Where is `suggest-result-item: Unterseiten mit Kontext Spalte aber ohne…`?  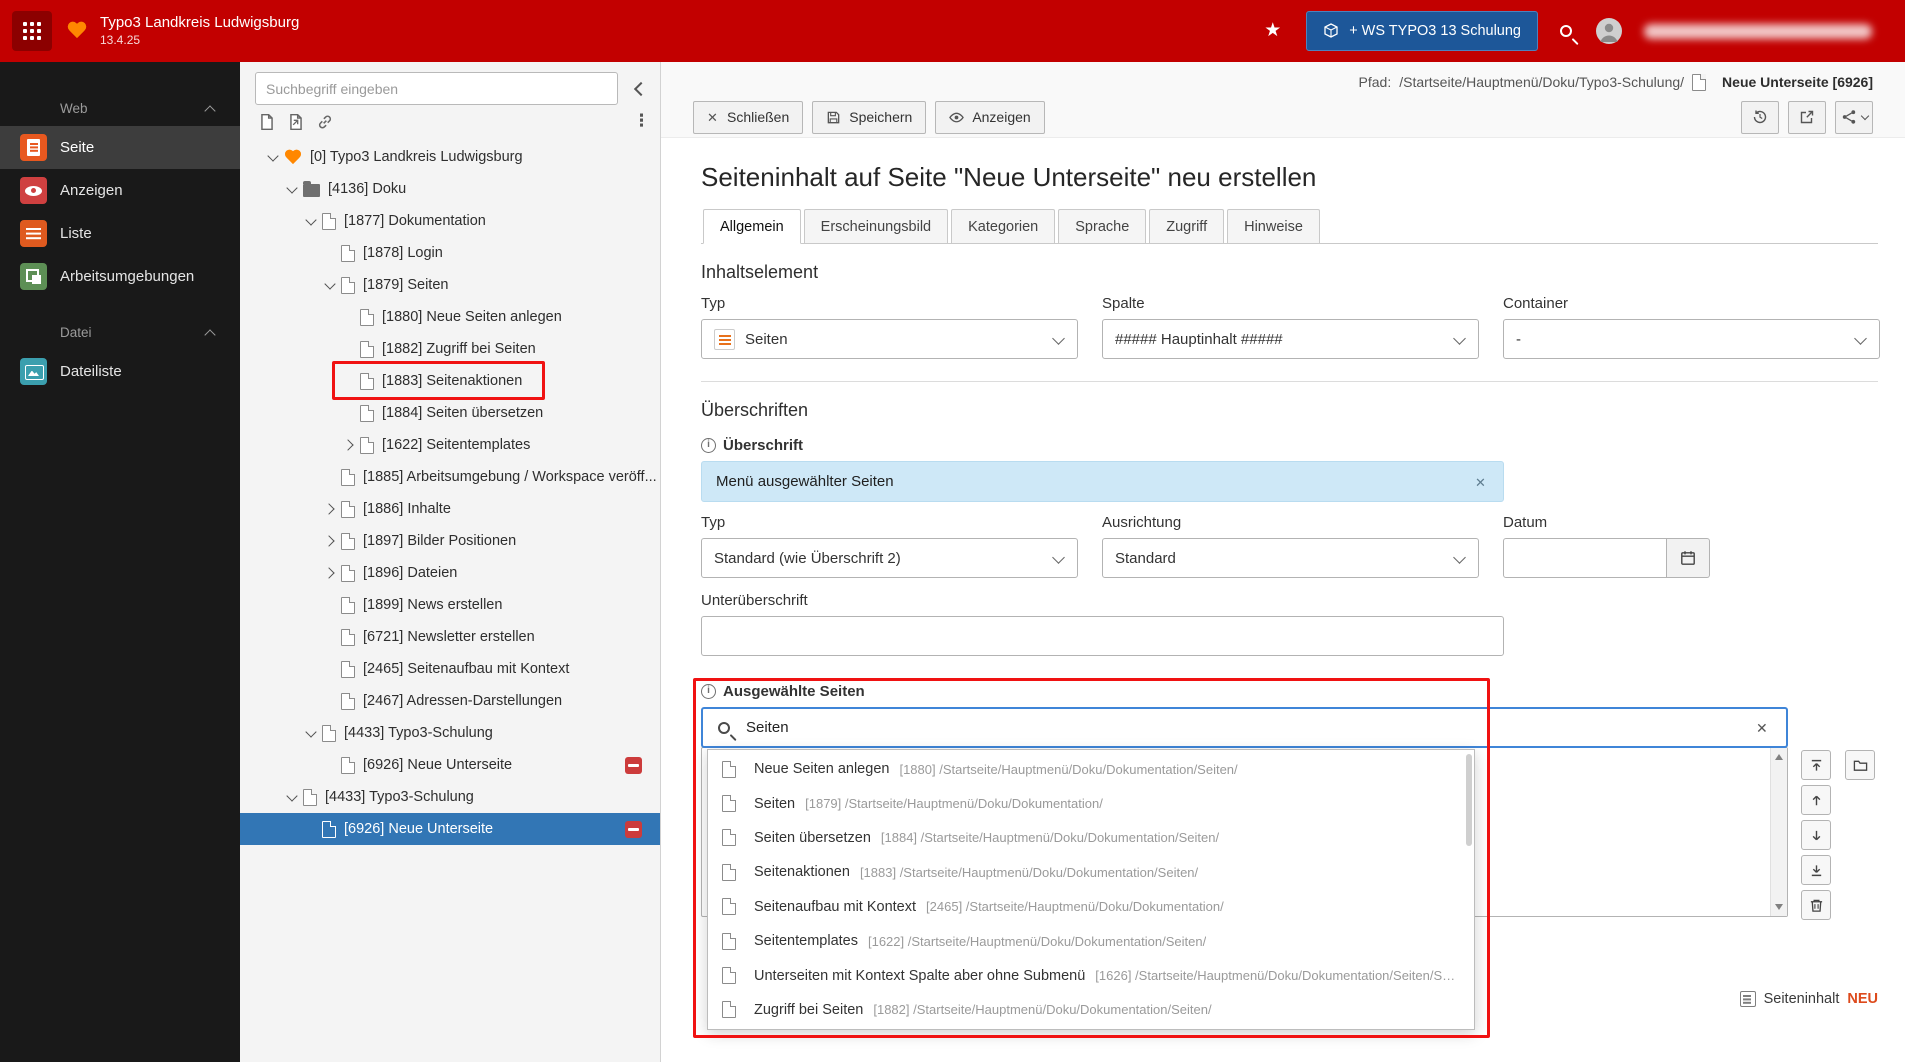
suggest-result-item: Unterseiten mit Kontext Spalte aber ohne… is located at coordinates (1091, 975).